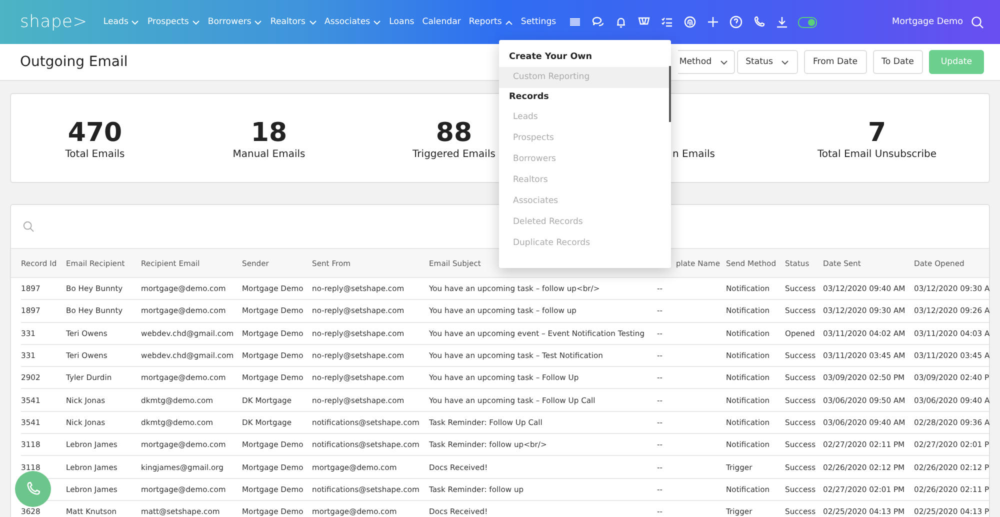 The width and height of the screenshot is (1000, 517). What do you see at coordinates (441, 22) in the screenshot?
I see `nav-menu-item: Calendar` at bounding box center [441, 22].